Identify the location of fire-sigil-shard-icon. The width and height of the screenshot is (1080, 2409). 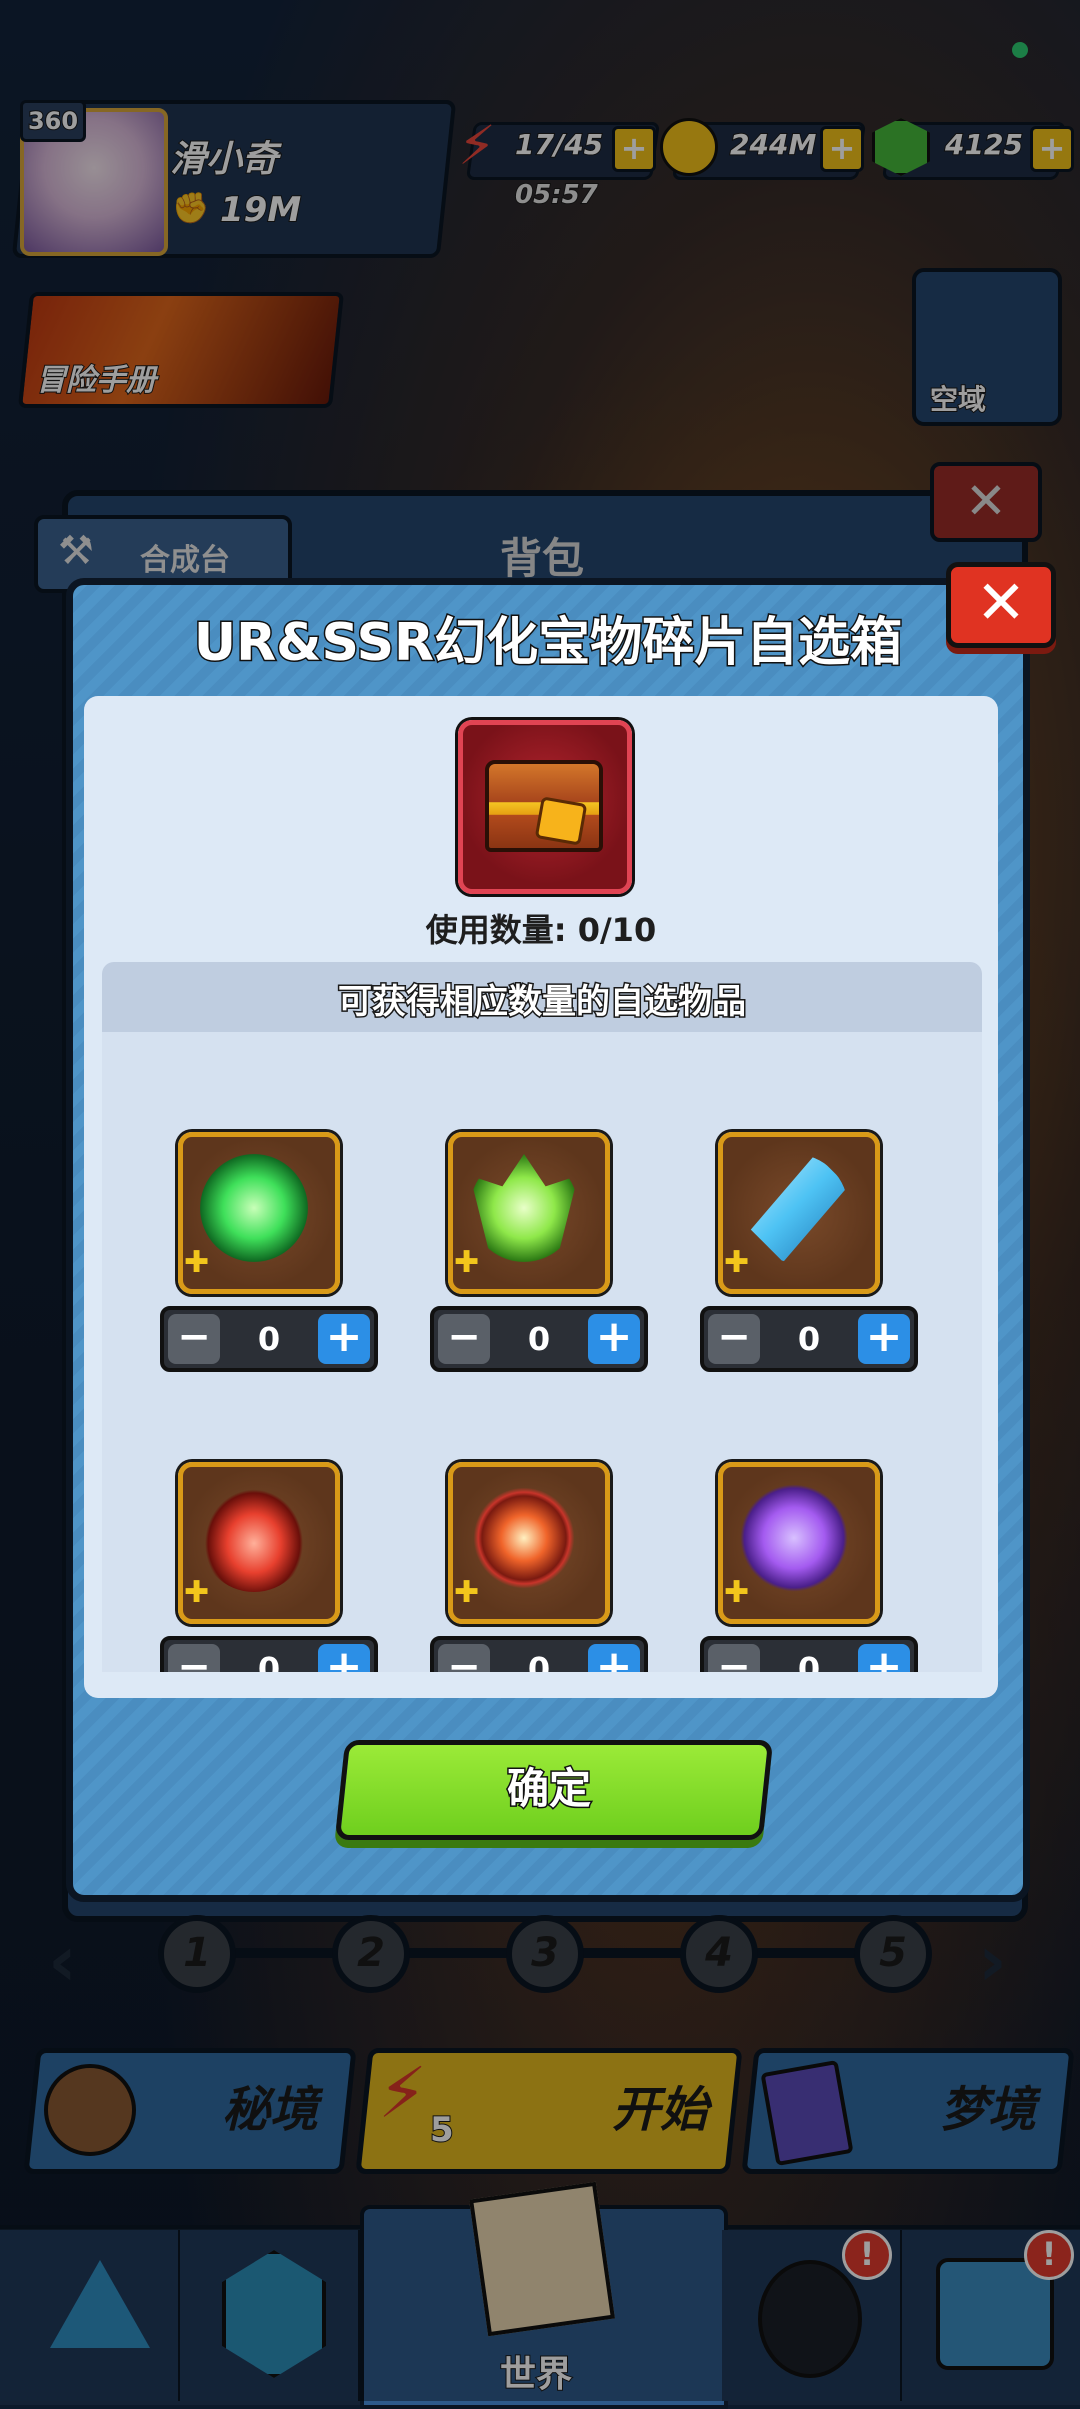
(524, 1538).